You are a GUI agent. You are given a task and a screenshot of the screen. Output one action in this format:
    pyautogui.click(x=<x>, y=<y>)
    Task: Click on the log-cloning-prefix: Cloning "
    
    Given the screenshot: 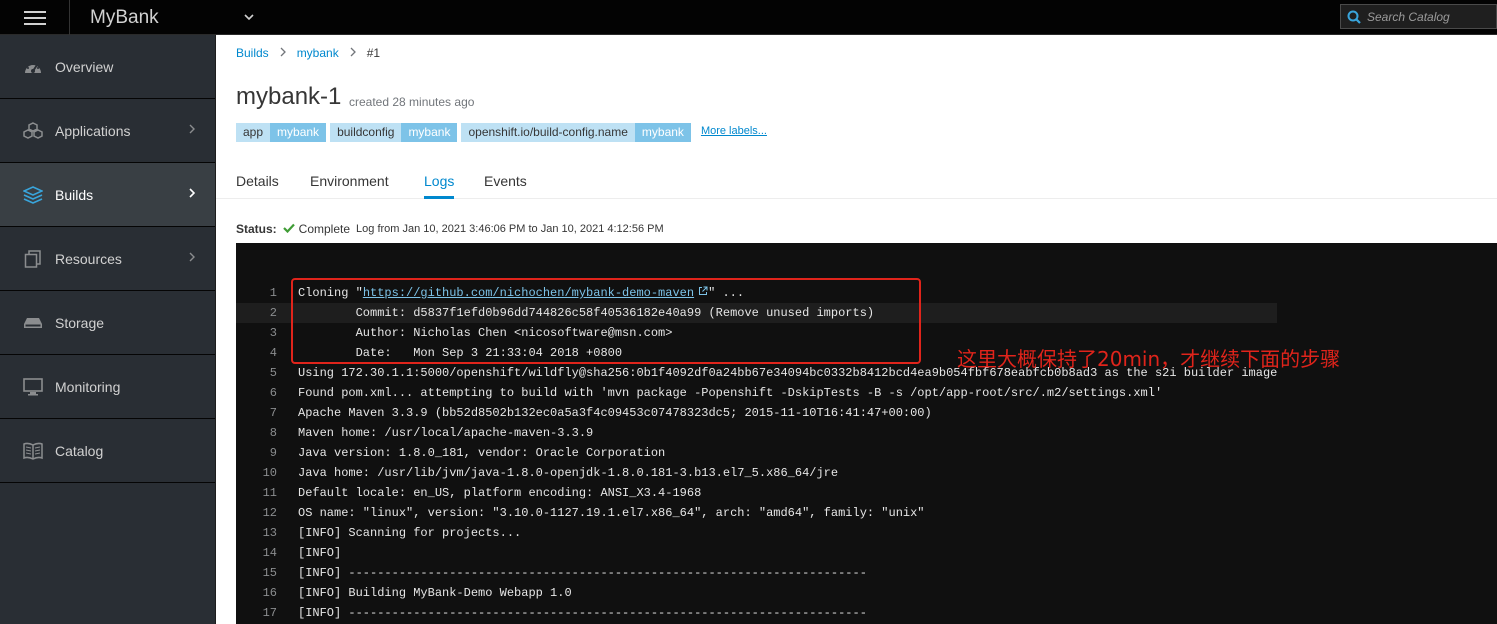 What is the action you would take?
    pyautogui.click(x=330, y=293)
    